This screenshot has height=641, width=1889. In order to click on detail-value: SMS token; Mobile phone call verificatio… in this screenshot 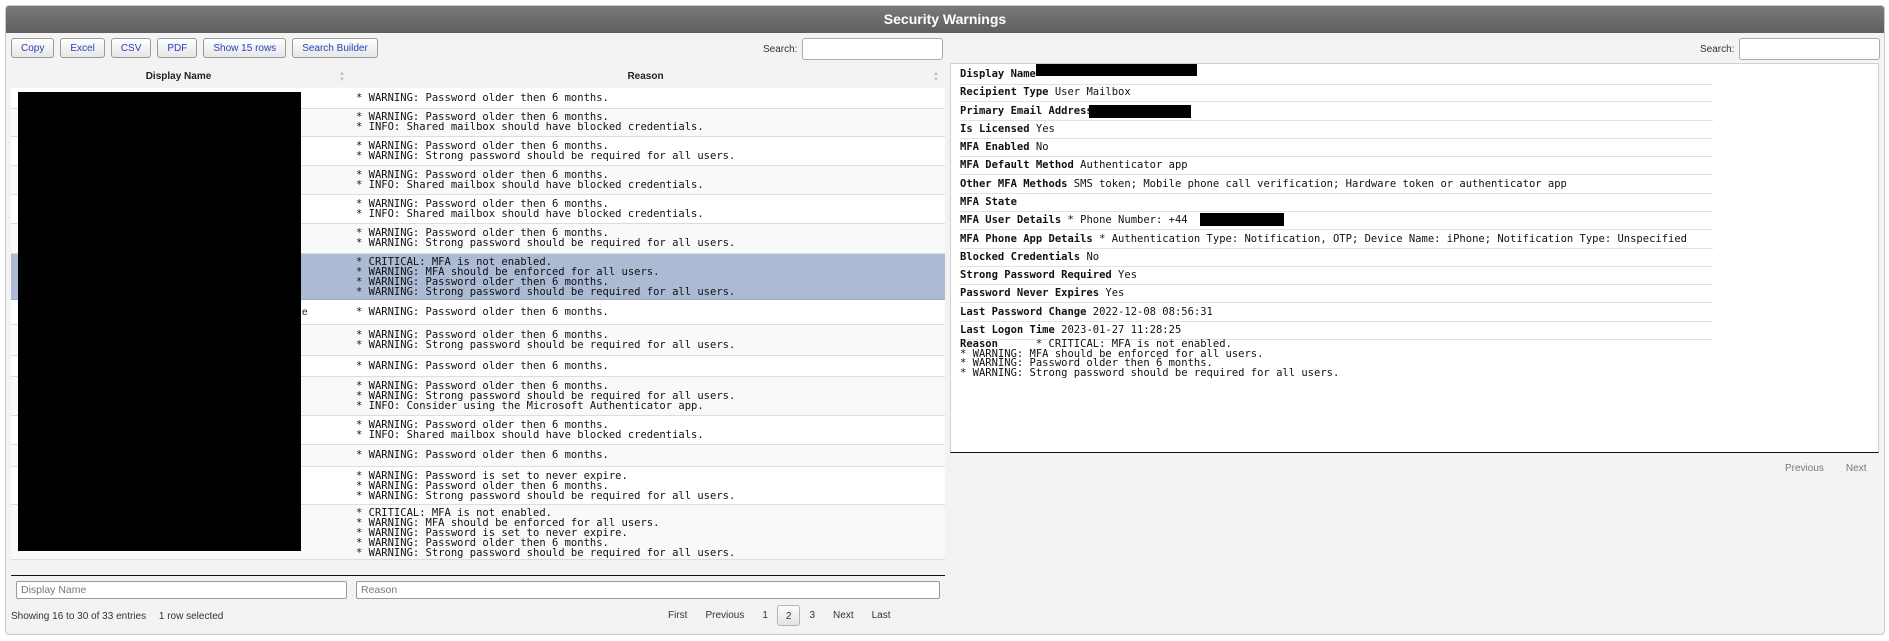, I will do `click(1320, 184)`.